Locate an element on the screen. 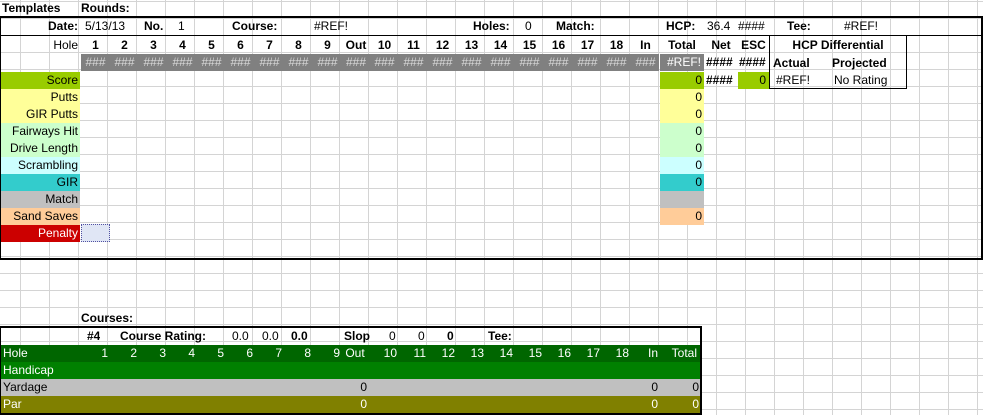  templates-label: Templates is located at coordinates (31, 8).